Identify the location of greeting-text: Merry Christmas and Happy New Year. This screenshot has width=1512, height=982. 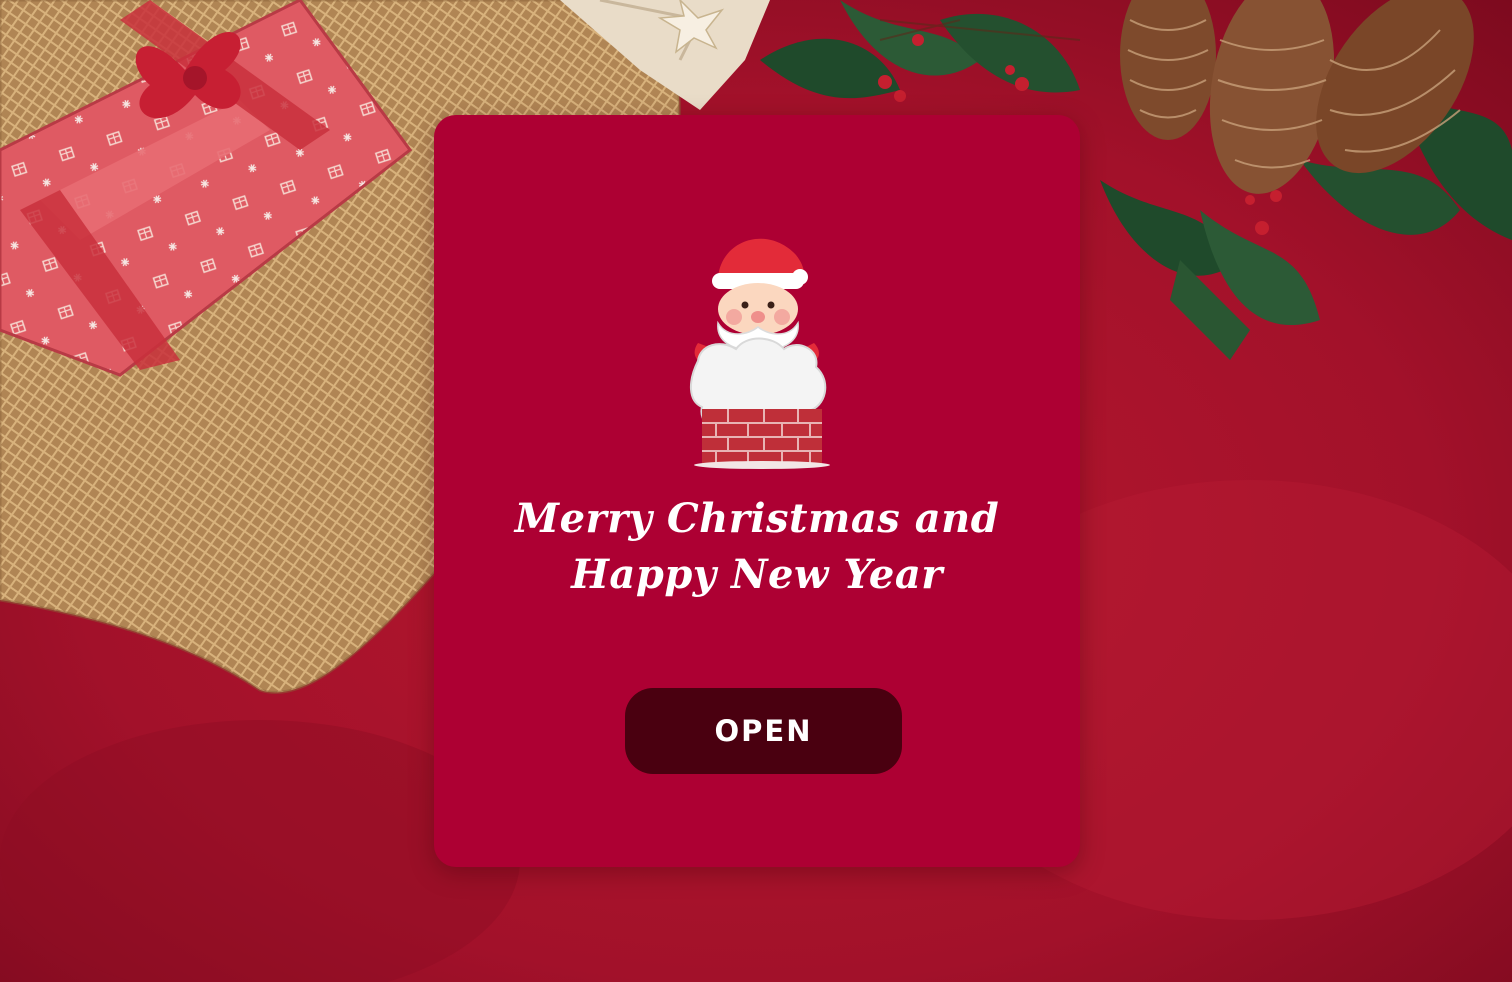
(757, 547).